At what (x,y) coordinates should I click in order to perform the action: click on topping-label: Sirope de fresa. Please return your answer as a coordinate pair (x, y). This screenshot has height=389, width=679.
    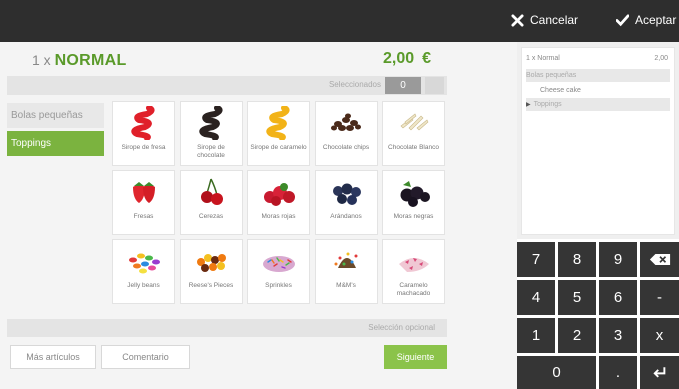
    Looking at the image, I should click on (143, 147).